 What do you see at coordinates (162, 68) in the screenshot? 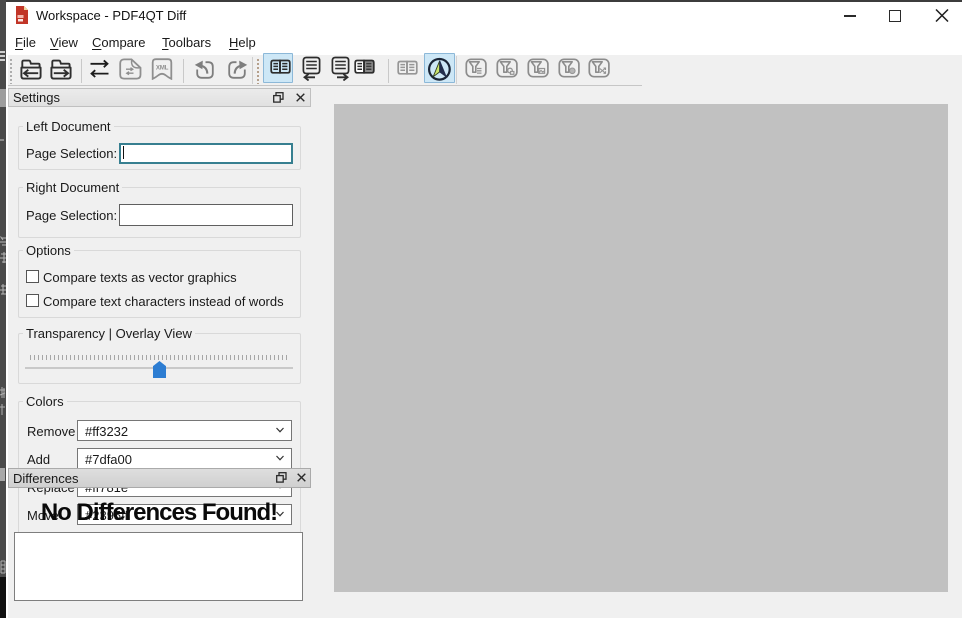
I see `svg-text: XML` at bounding box center [162, 68].